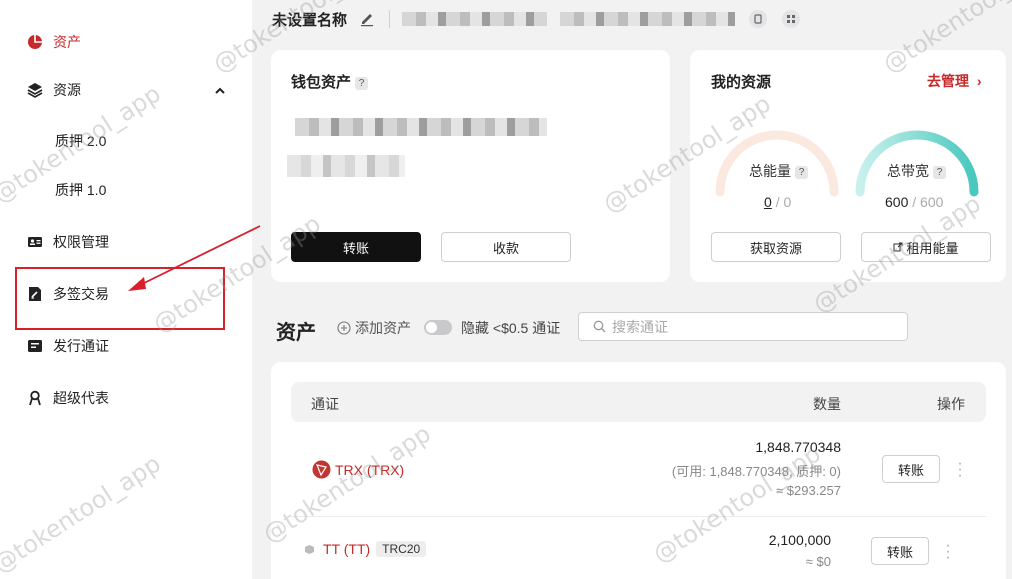 Image resolution: width=1012 pixels, height=579 pixels. I want to click on resources-title: 我的资源, so click(741, 82).